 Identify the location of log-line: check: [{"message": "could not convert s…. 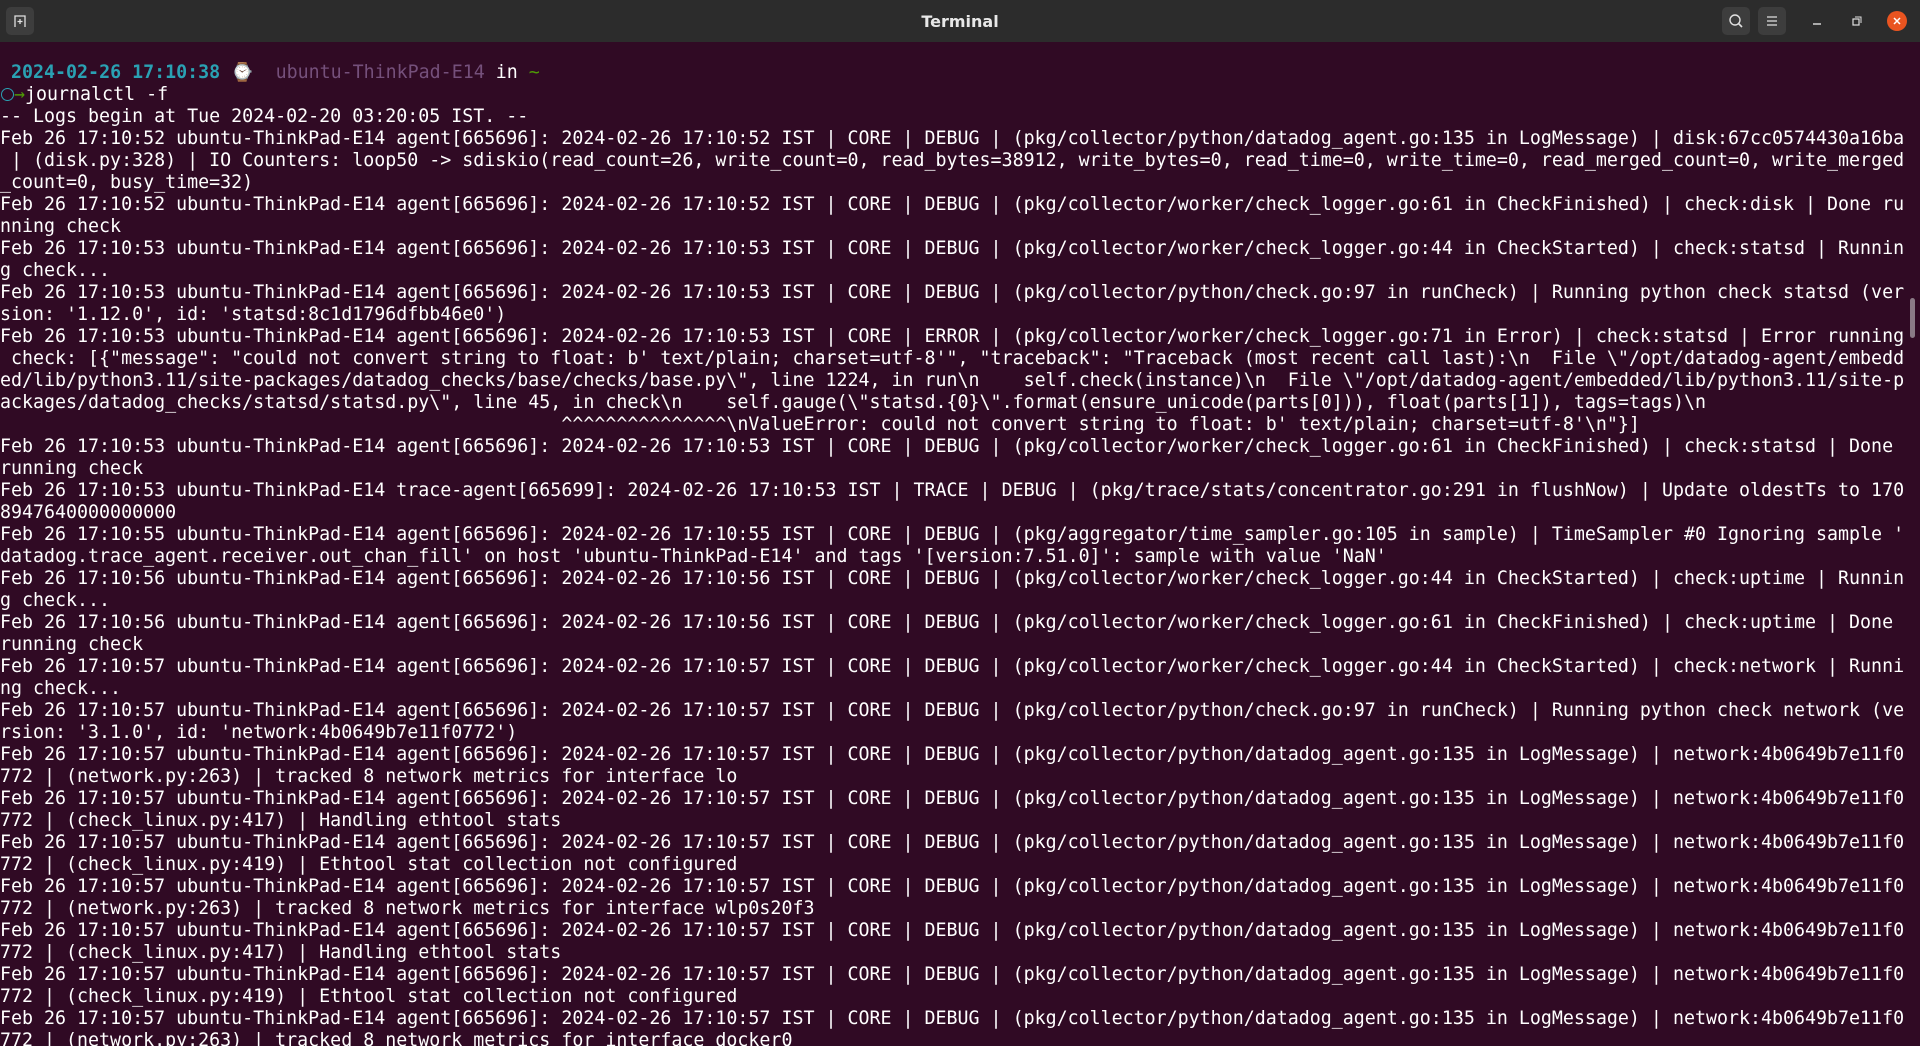
(952, 358).